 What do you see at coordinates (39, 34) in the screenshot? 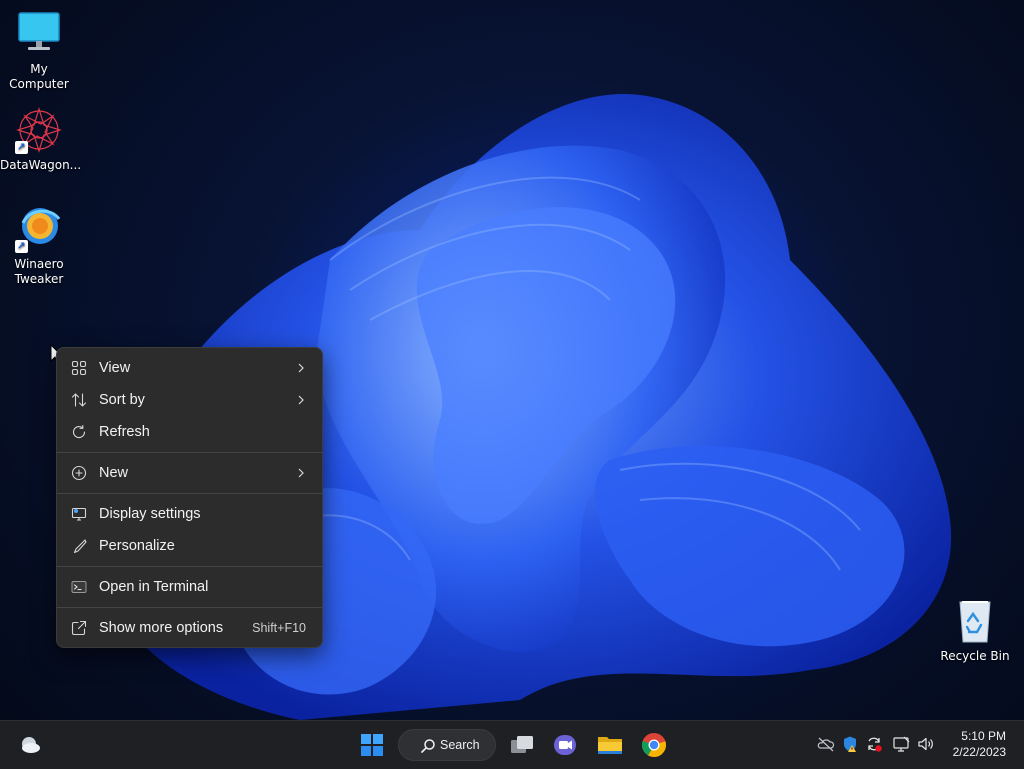
I see `computer-icon` at bounding box center [39, 34].